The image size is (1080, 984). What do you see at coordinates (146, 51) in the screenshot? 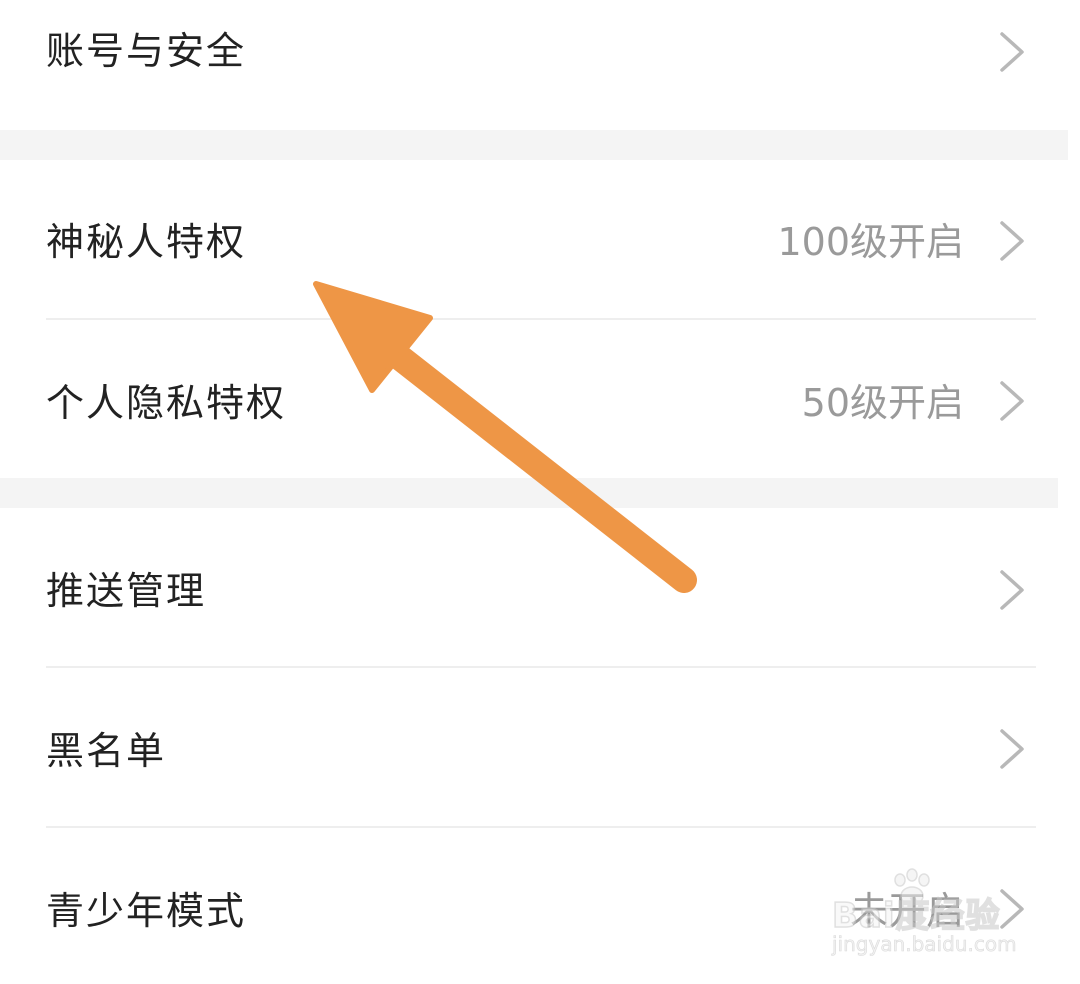
I see `settings-item-label: 账号与安全` at bounding box center [146, 51].